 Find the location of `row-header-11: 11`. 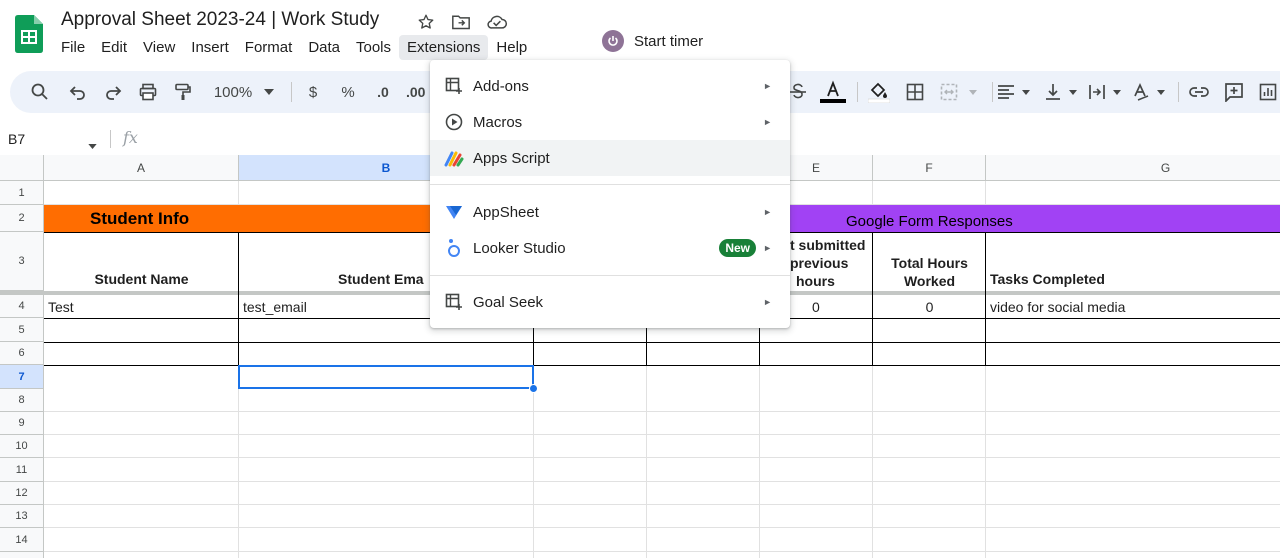

row-header-11: 11 is located at coordinates (22, 470).